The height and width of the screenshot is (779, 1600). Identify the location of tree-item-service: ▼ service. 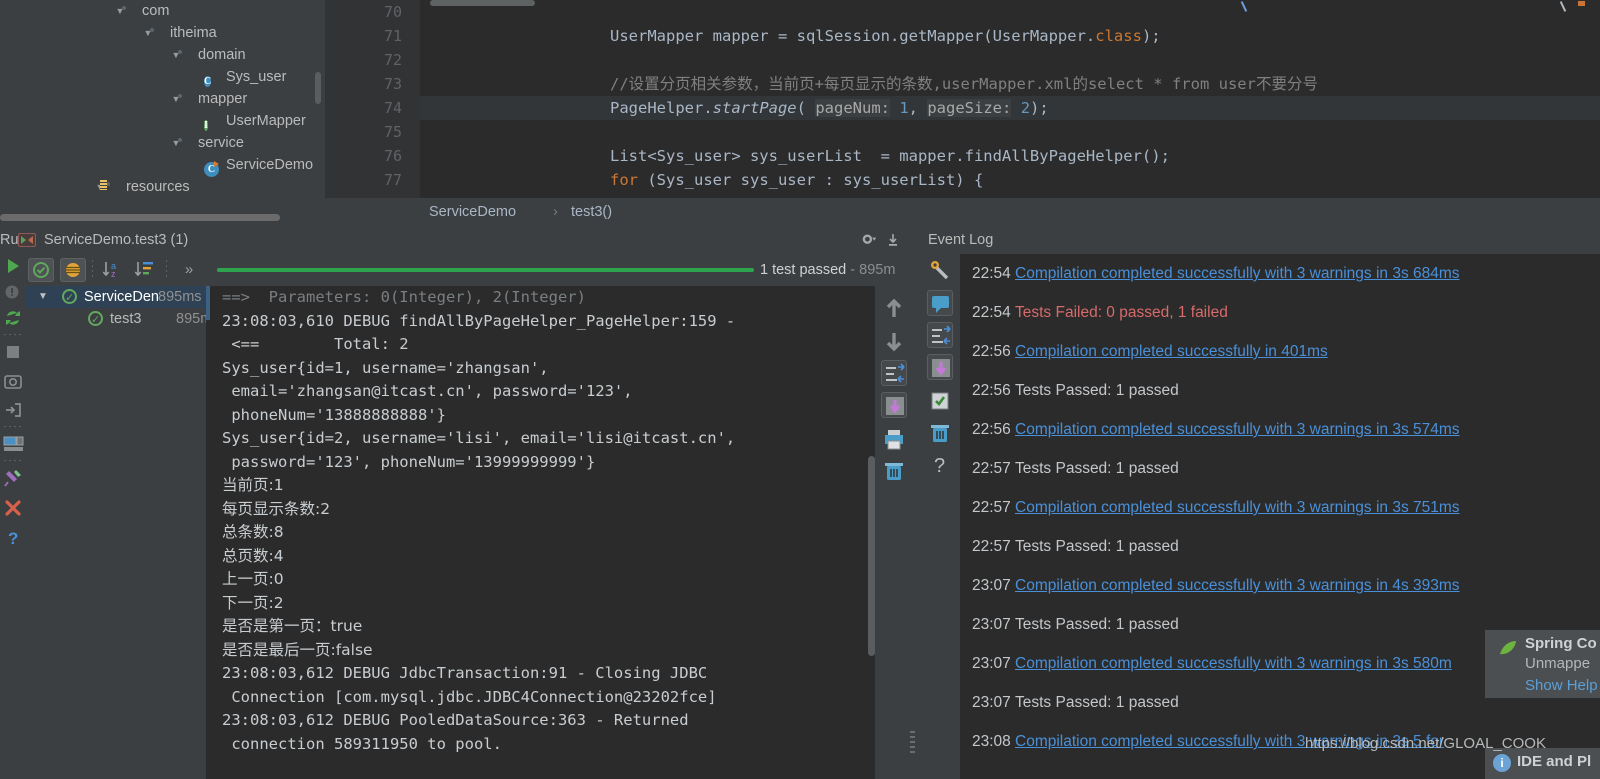
(162, 143).